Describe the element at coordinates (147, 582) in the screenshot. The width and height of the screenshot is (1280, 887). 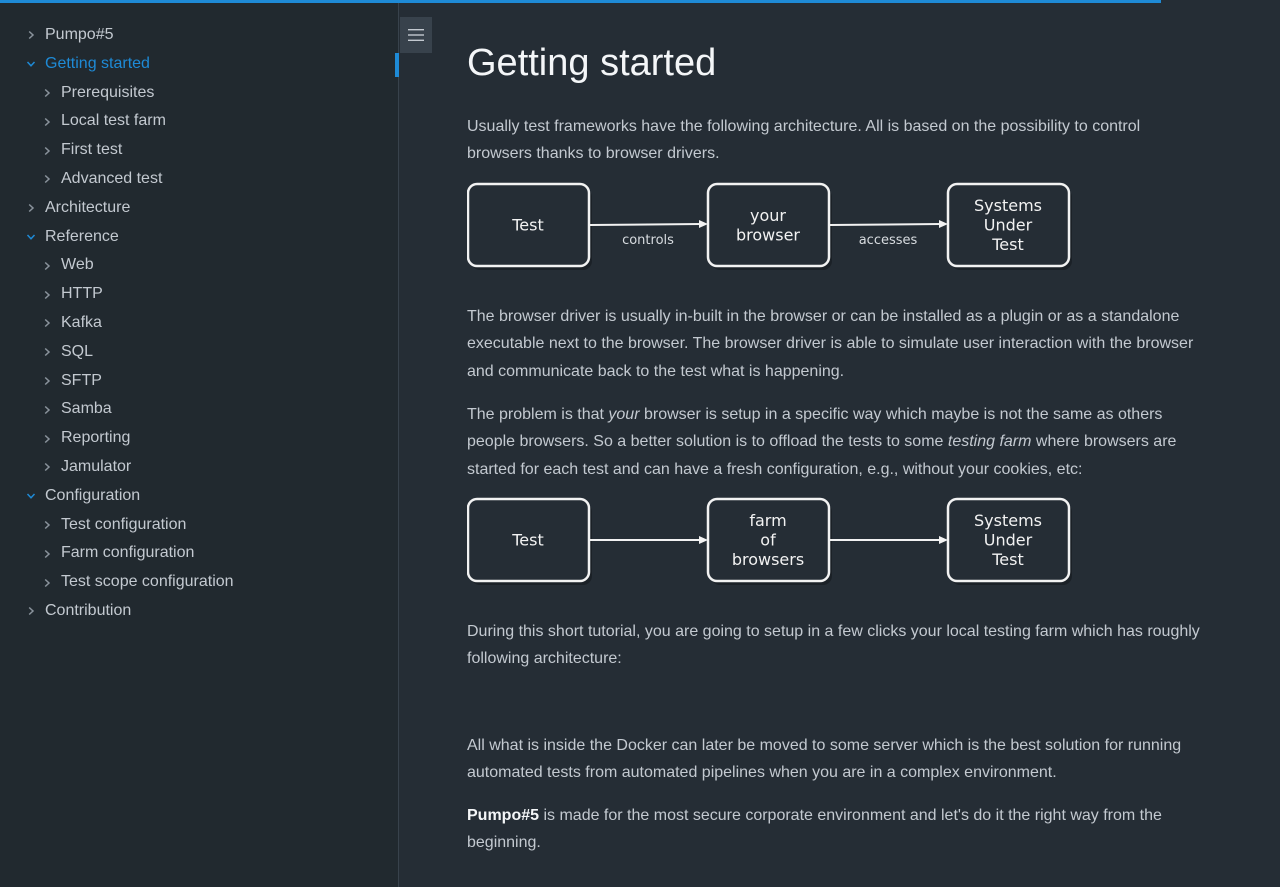
I see `sidebar-item-label: Test scope configuration` at that location.